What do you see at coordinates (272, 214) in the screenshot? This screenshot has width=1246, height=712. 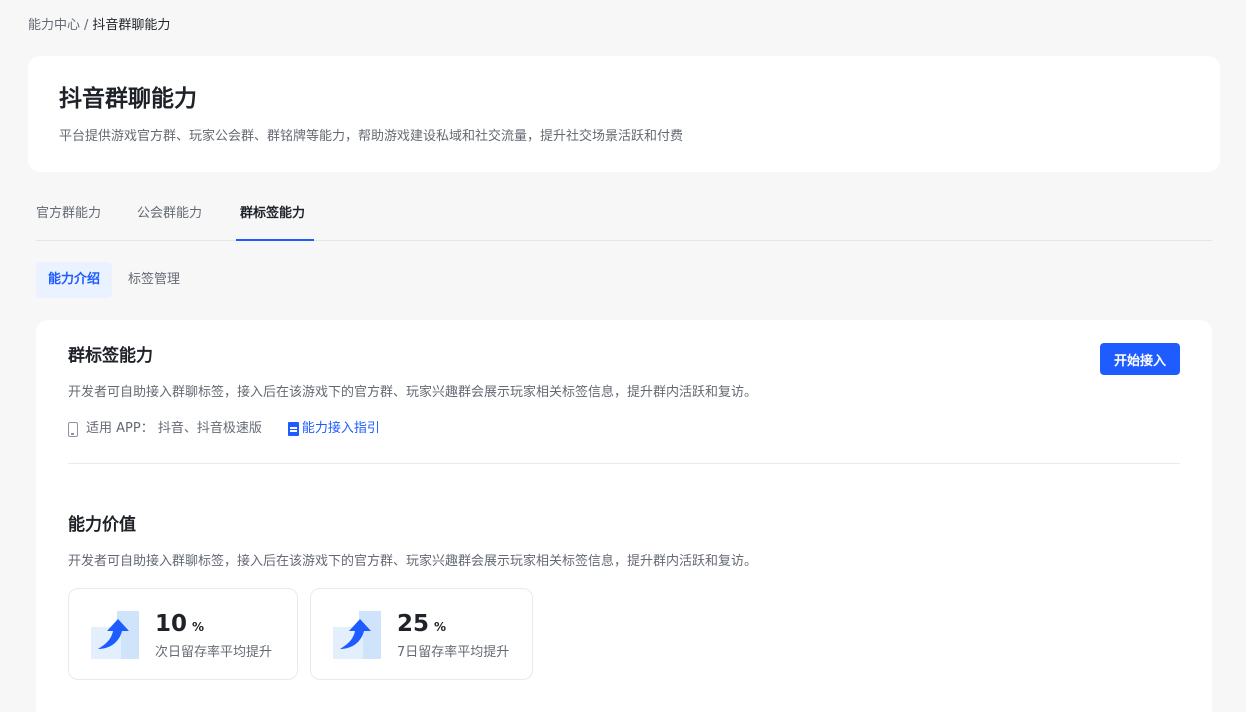 I see `tab-group-tag: 群标签能力` at bounding box center [272, 214].